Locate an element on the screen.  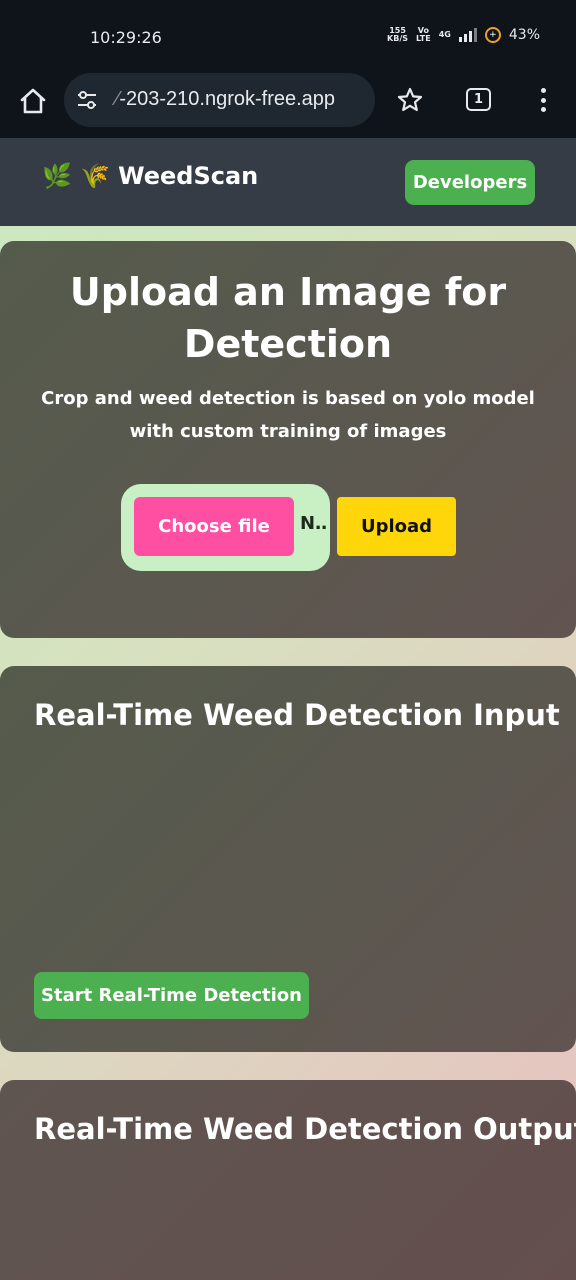
choose-file-button: Choose file is located at coordinates (214, 526).